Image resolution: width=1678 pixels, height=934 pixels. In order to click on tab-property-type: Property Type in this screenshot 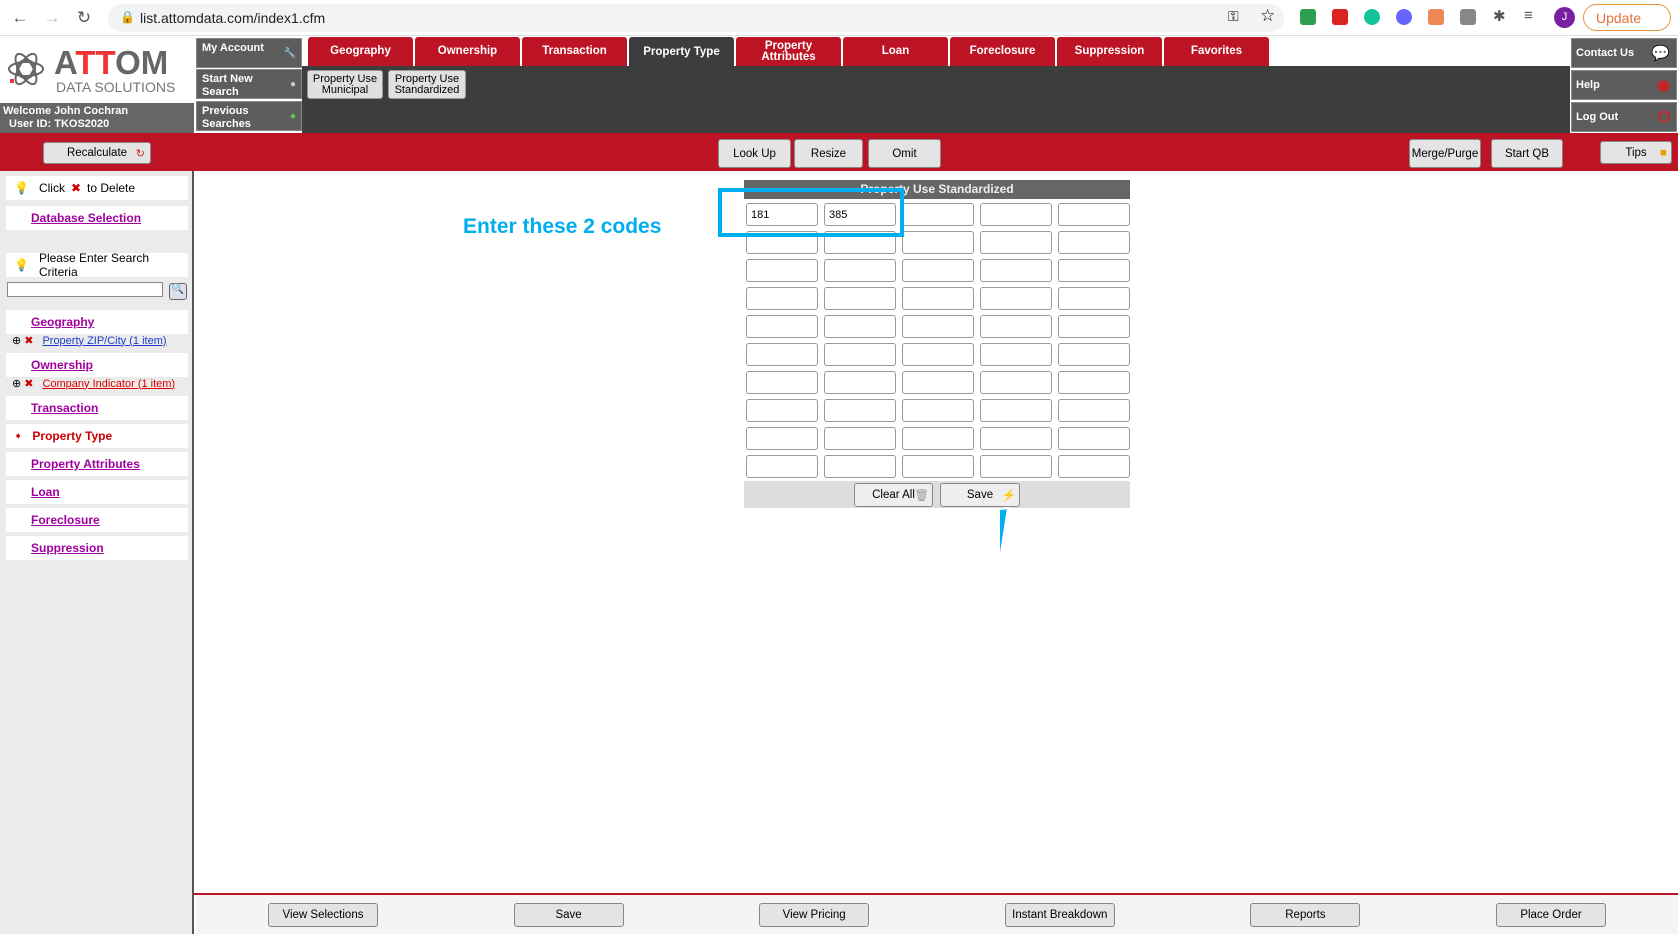, I will do `click(681, 52)`.